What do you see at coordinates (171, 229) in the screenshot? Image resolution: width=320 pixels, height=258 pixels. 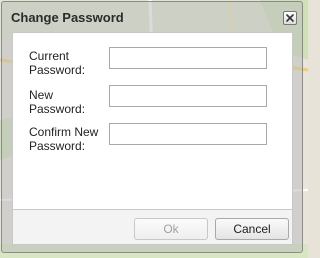 I see `ok-button: Ok` at bounding box center [171, 229].